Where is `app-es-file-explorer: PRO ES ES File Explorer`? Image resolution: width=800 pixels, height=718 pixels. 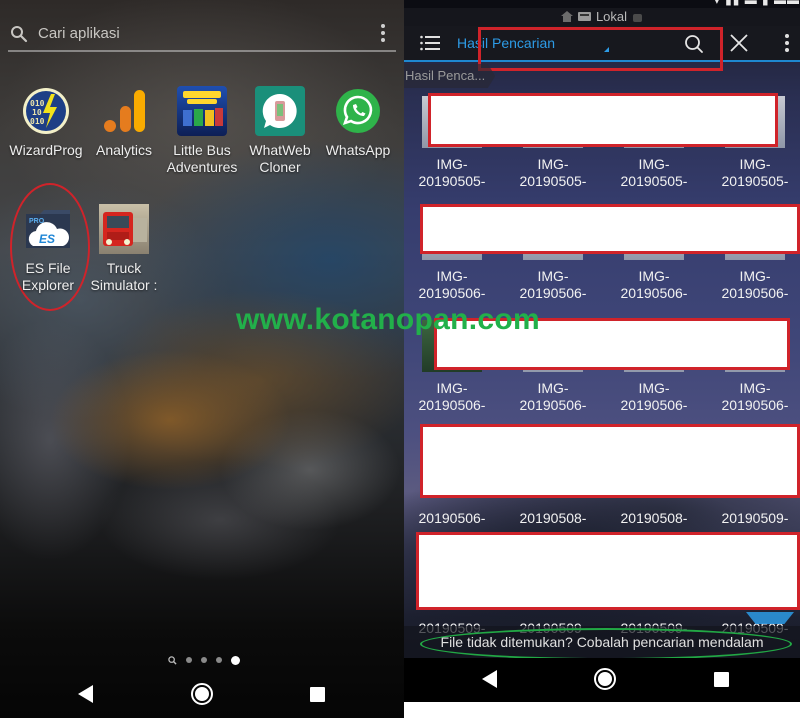 app-es-file-explorer: PRO ES ES File Explorer is located at coordinates (48, 249).